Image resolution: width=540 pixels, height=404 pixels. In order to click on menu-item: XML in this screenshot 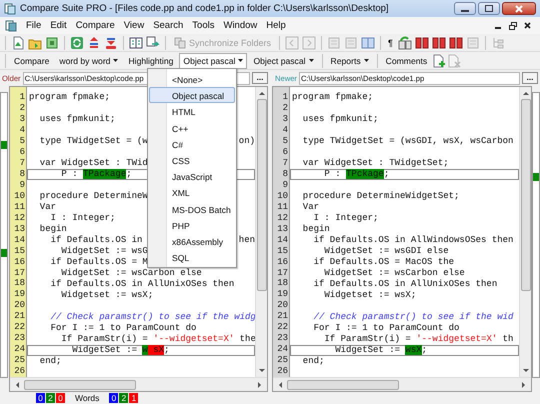, I will do `click(192, 192)`.